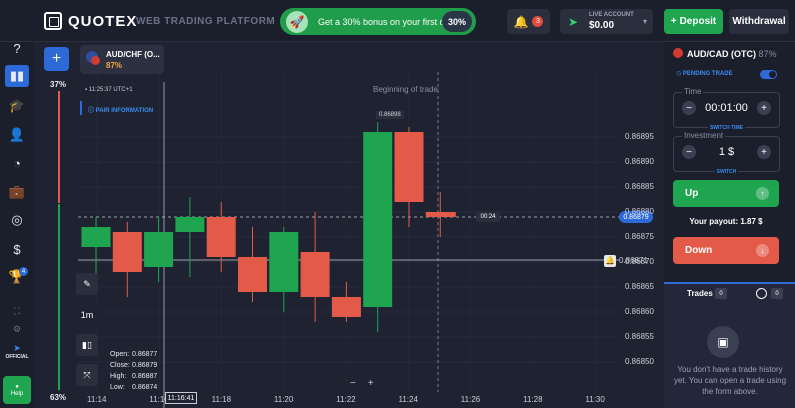 The height and width of the screenshot is (408, 795). I want to click on time-increase-button: +, so click(764, 108).